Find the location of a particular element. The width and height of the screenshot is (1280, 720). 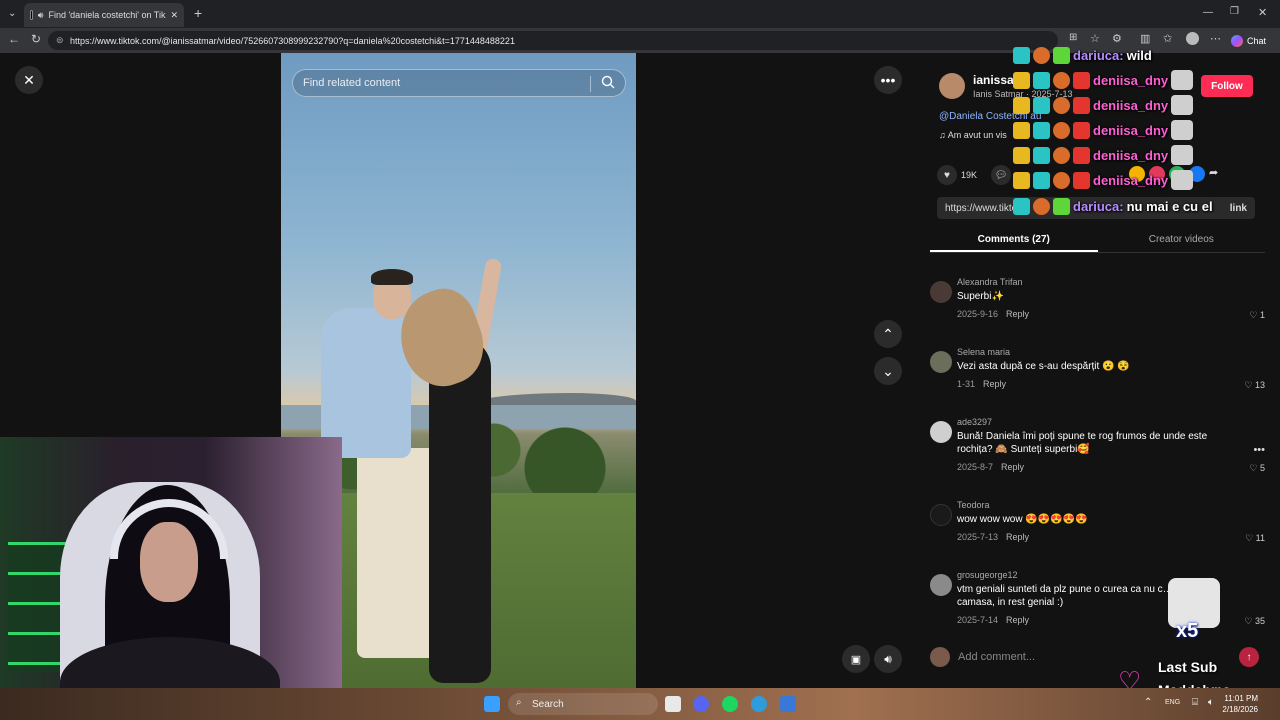

copy-link-button: link is located at coordinates (1238, 208).